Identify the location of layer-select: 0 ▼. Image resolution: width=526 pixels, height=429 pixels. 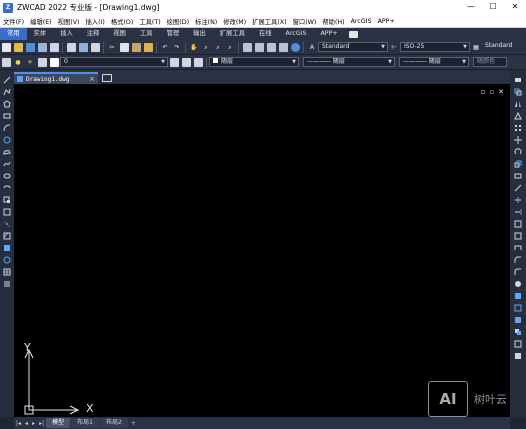
(114, 62).